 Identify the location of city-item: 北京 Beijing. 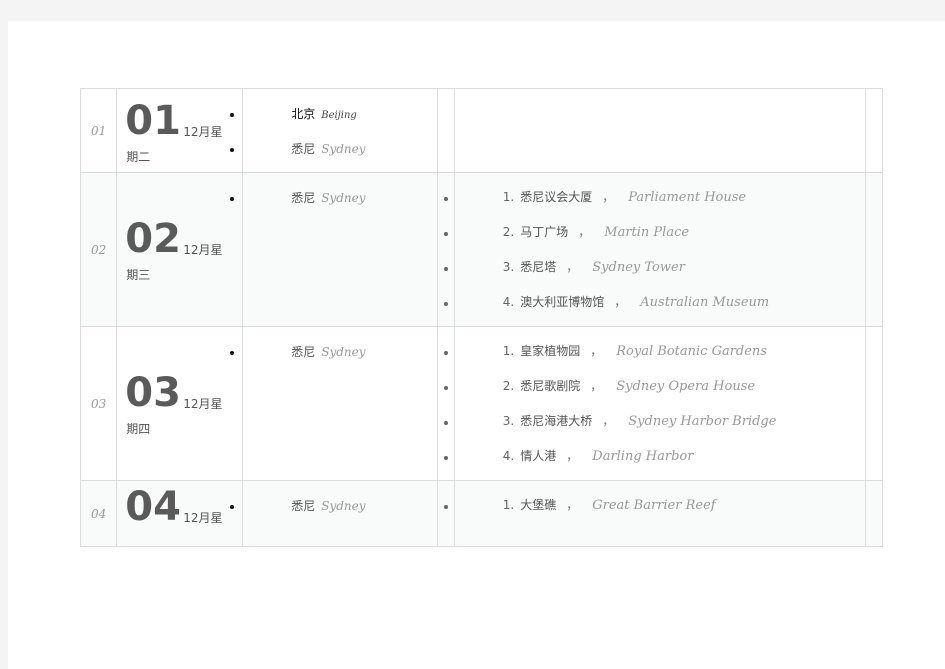
(324, 113).